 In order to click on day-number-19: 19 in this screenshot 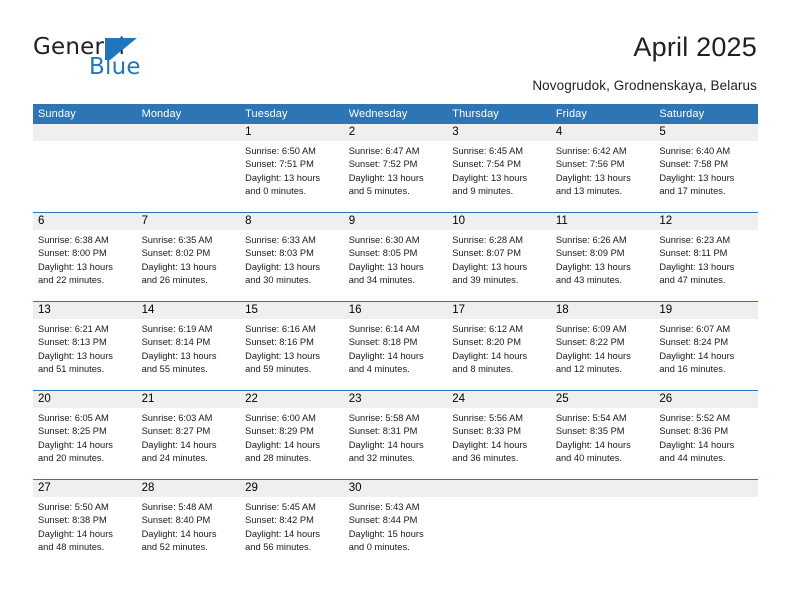, I will do `click(706, 310)`.